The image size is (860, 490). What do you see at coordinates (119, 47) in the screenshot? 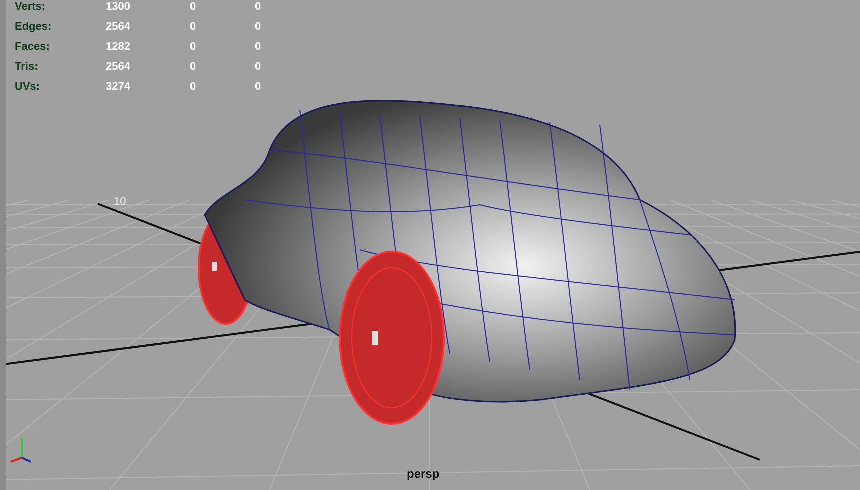
I see `stat-value: 1282` at bounding box center [119, 47].